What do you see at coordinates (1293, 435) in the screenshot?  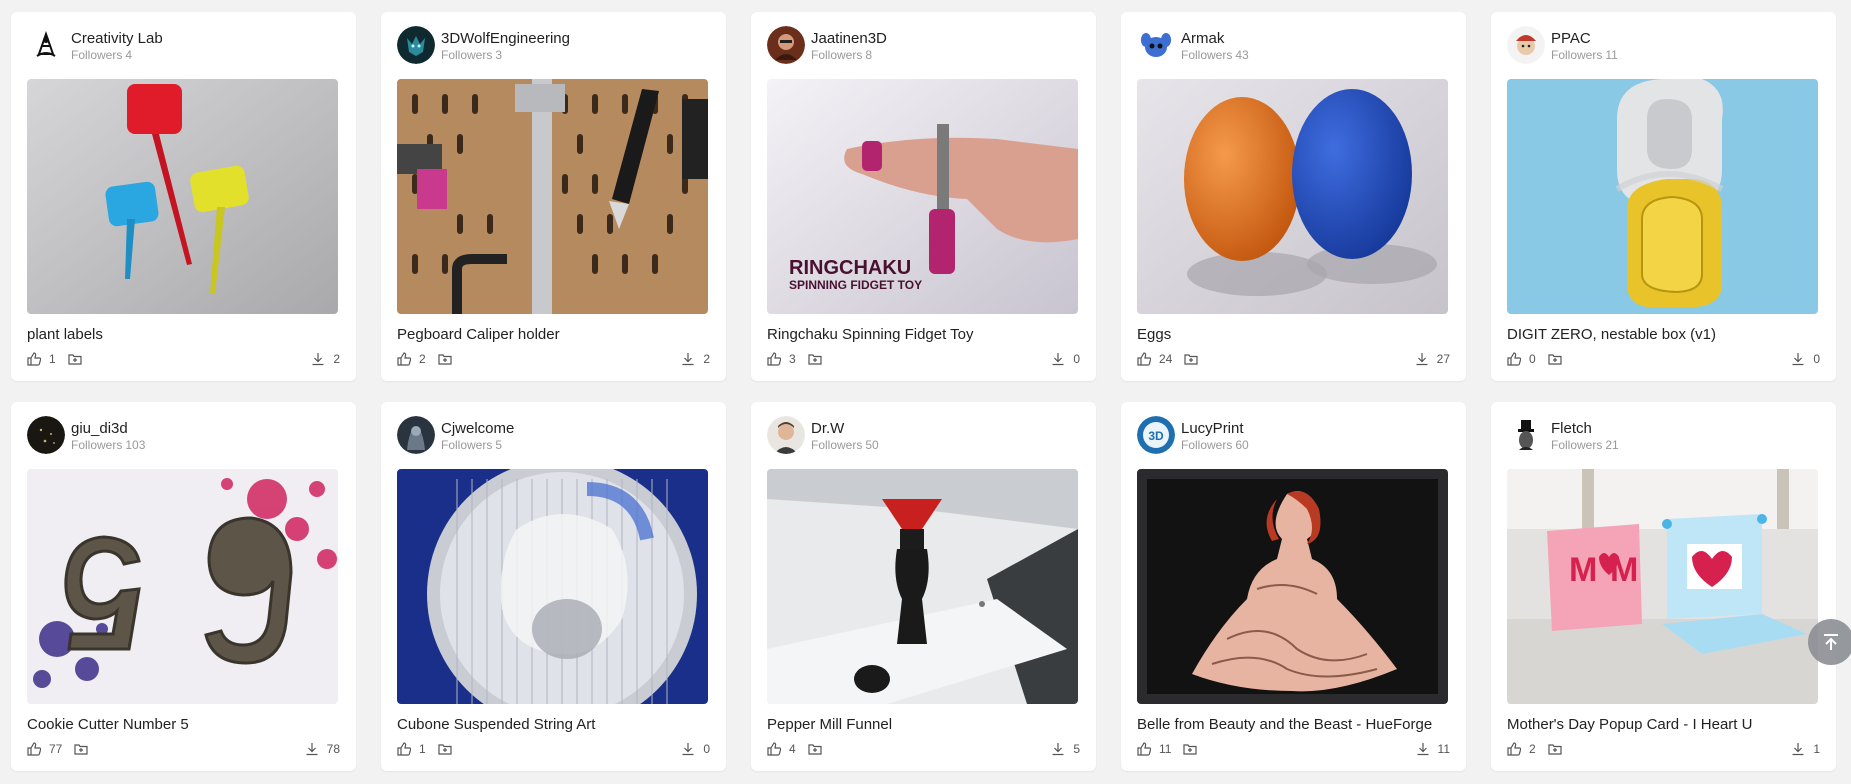 I see `author-row: 3D LucyPrint Followers 60` at bounding box center [1293, 435].